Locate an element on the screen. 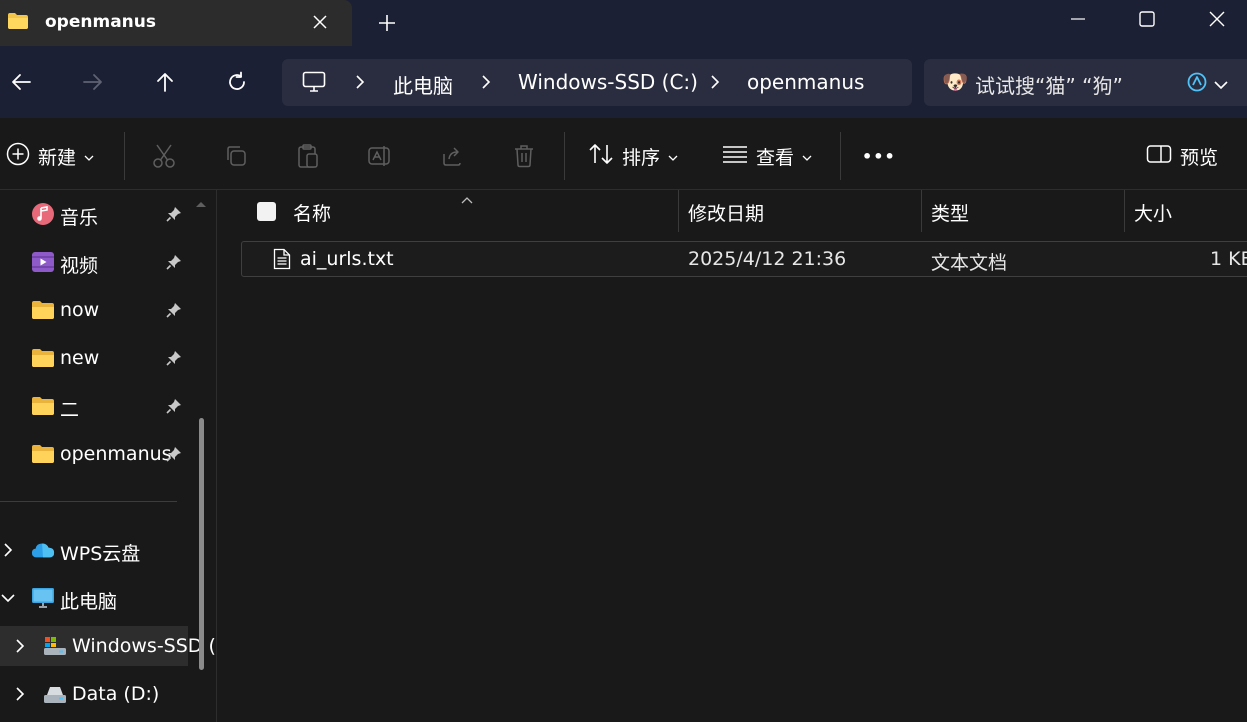 Image resolution: width=1247 pixels, height=722 pixels. new-button-label: 新建 is located at coordinates (57, 157).